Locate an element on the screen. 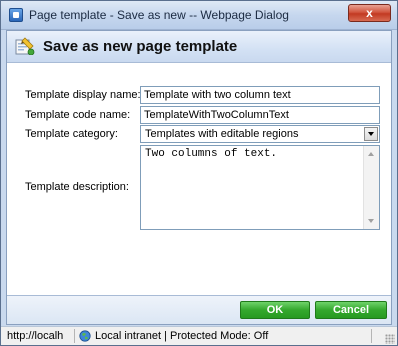  resize-grip-icon is located at coordinates (390, 339).